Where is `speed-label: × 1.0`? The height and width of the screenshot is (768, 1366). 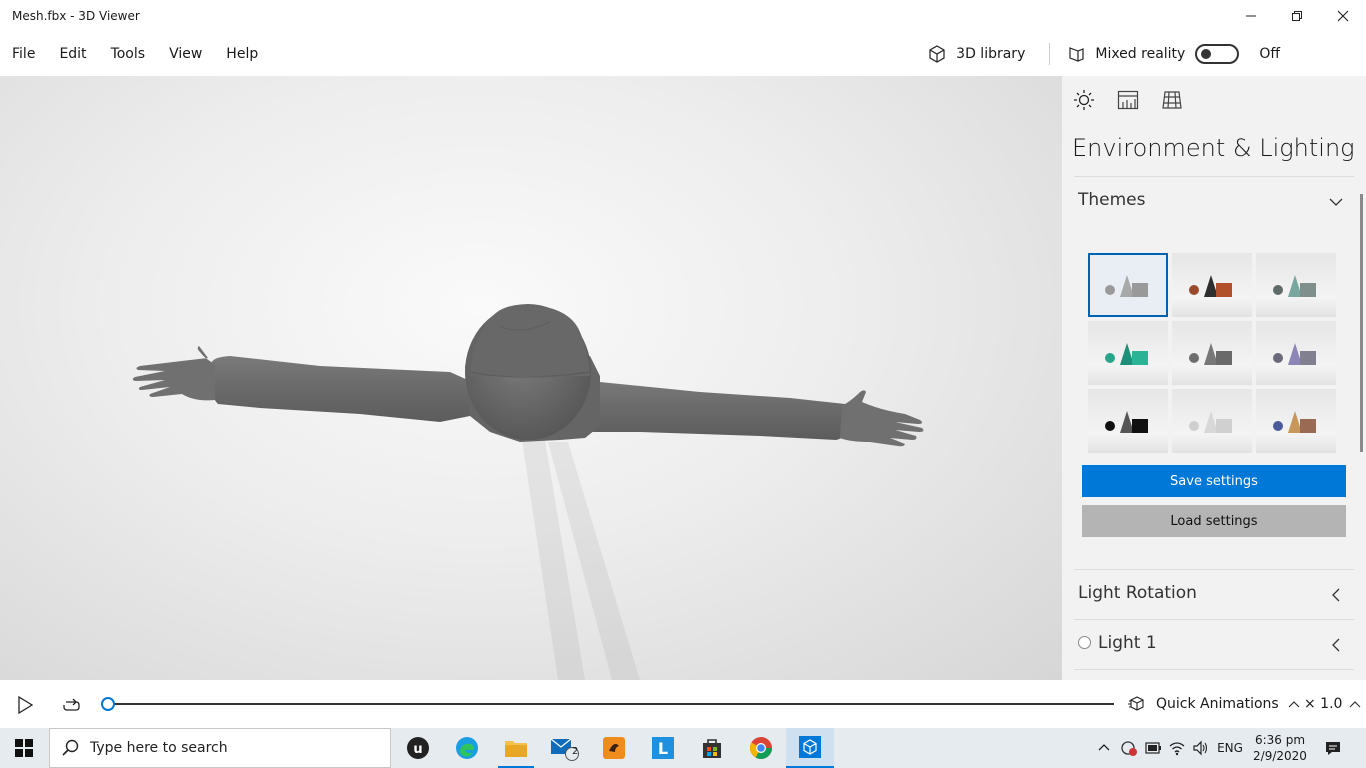
speed-label: × 1.0 is located at coordinates (1323, 704).